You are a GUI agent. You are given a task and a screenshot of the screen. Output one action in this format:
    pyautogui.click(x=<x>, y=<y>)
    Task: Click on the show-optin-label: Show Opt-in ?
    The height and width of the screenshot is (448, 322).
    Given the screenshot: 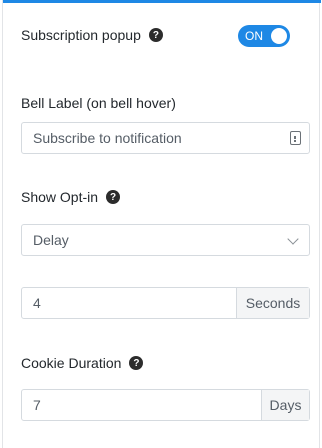 What is the action you would take?
    pyautogui.click(x=71, y=197)
    